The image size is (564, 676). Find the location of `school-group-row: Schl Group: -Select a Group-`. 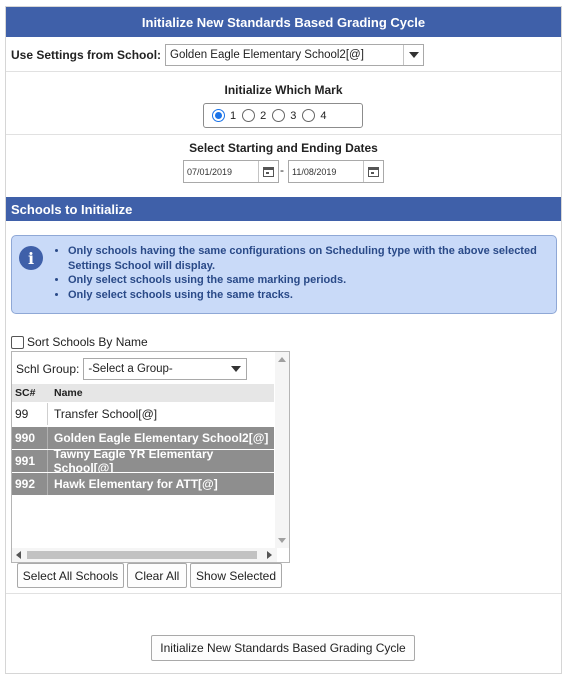

school-group-row: Schl Group: -Select a Group- is located at coordinates (132, 369).